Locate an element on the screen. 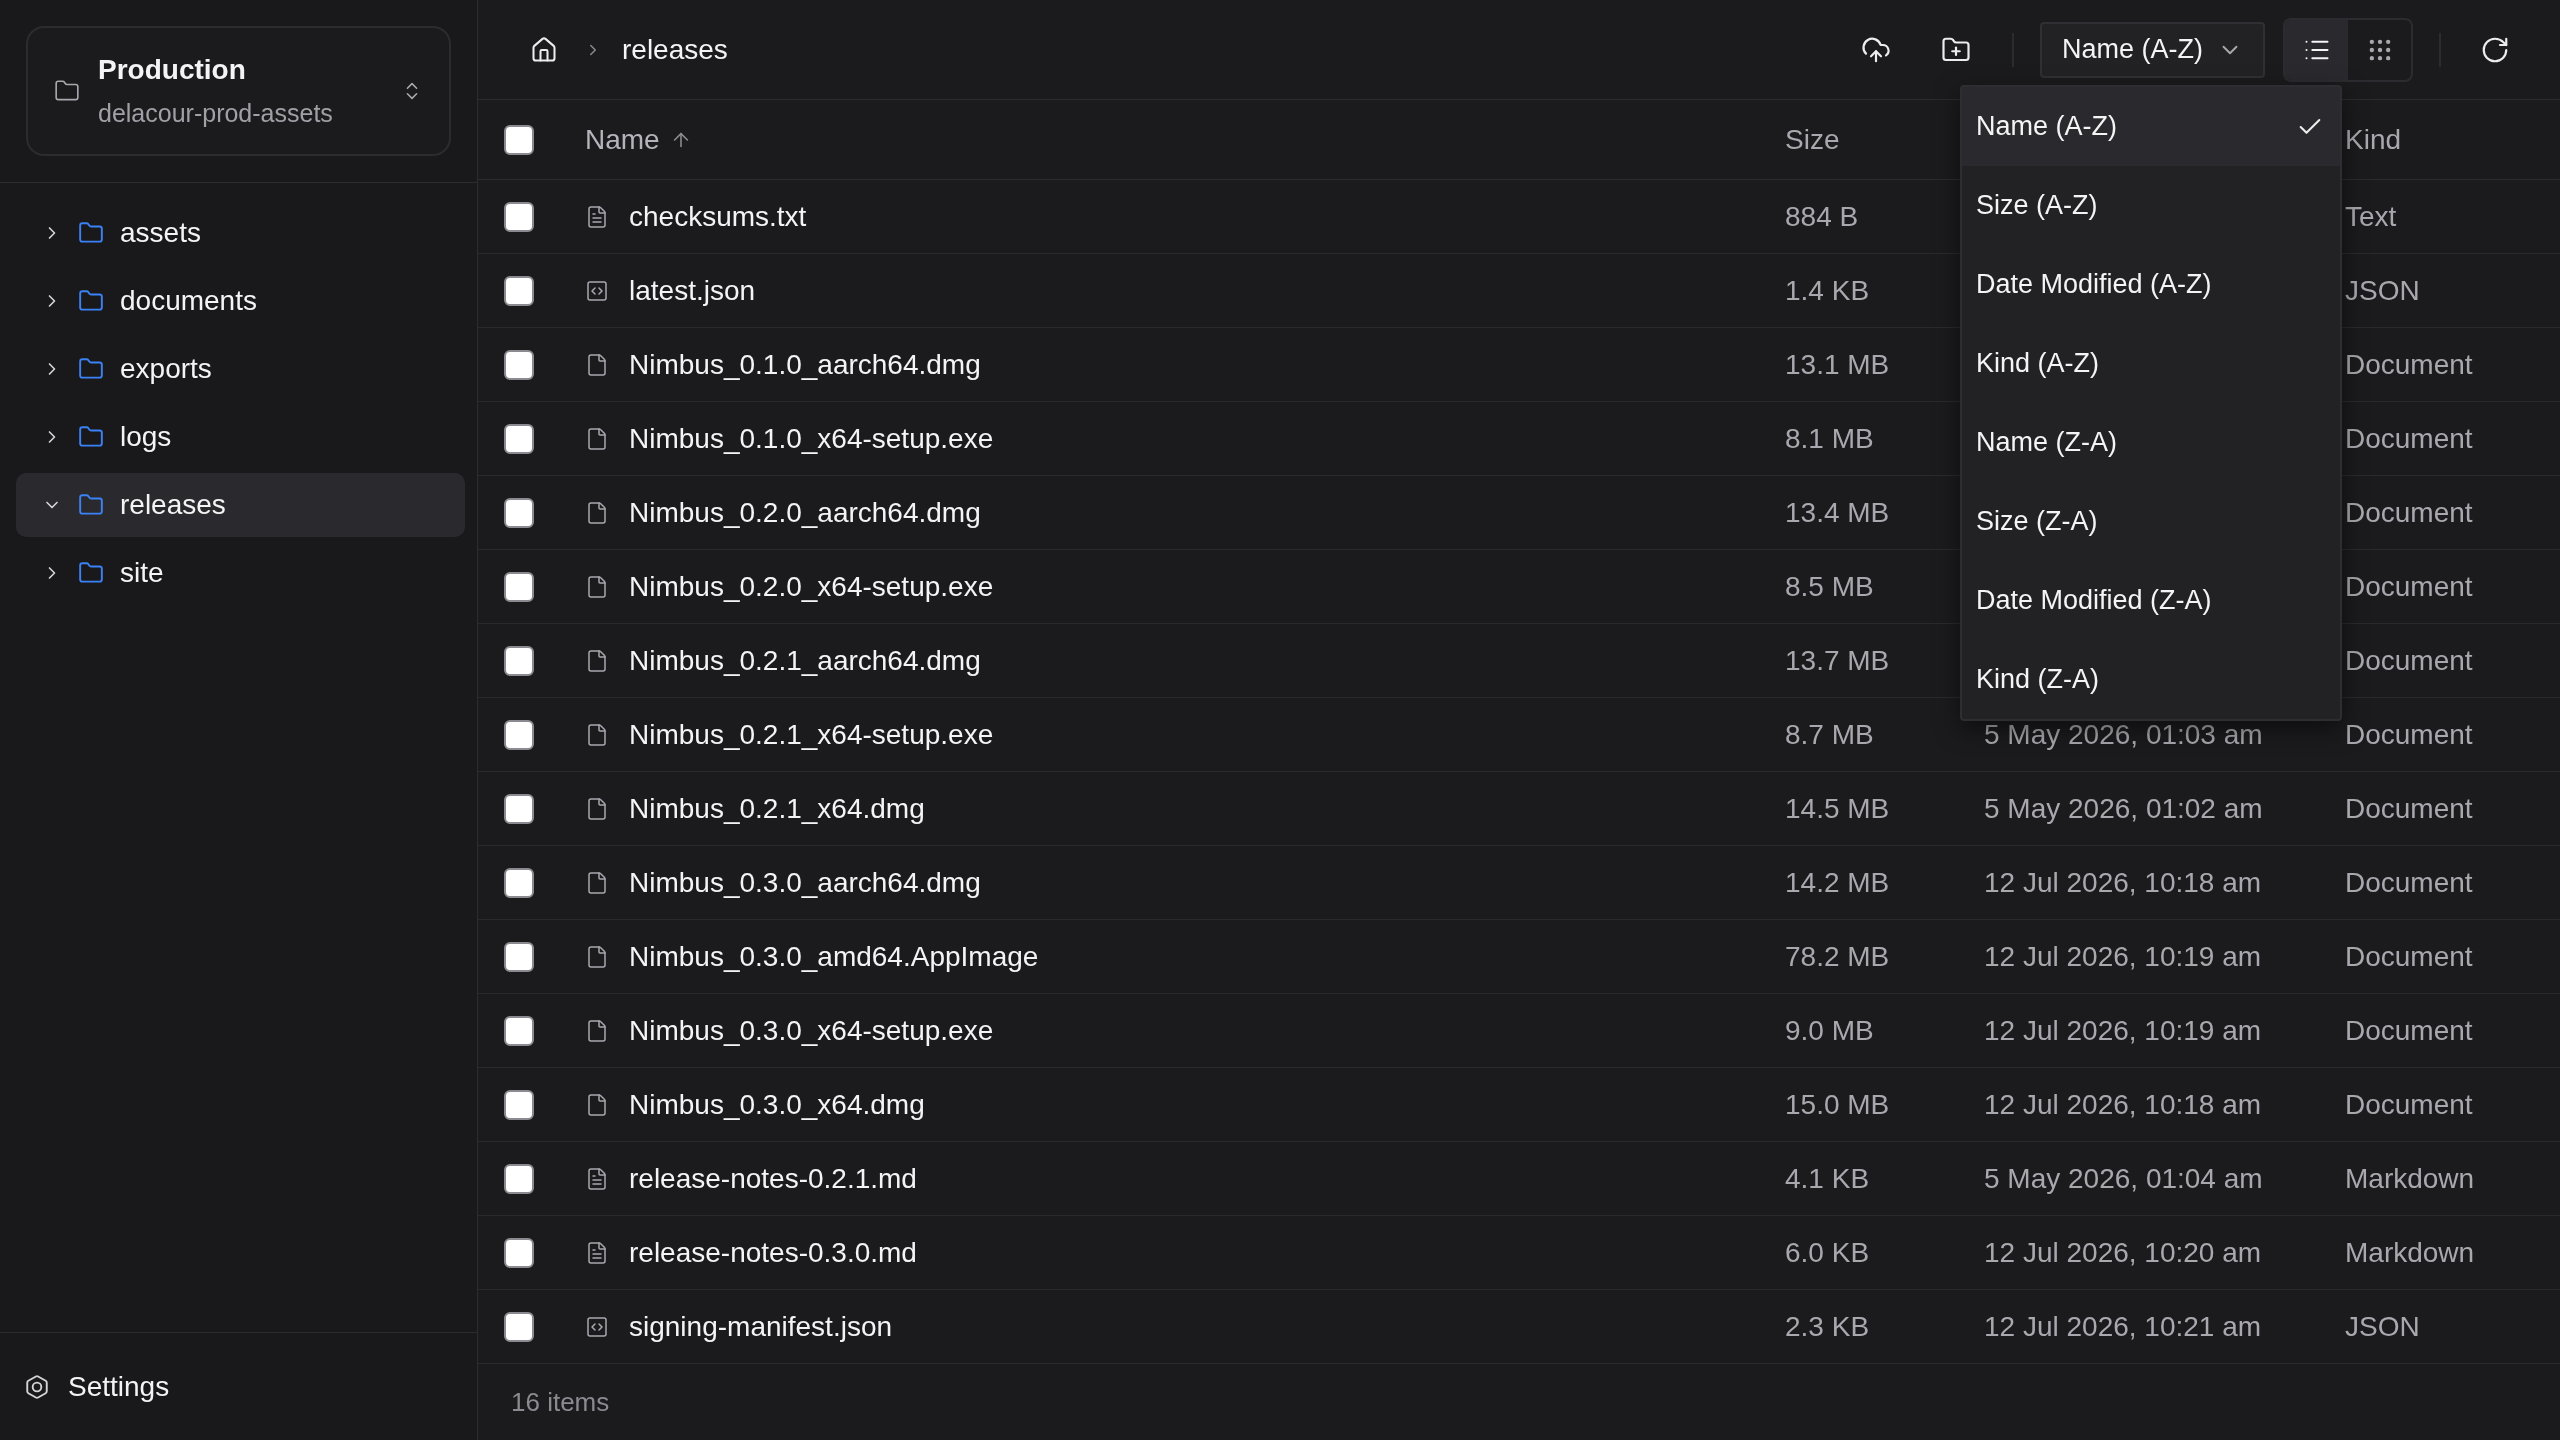 The image size is (2560, 1440). file-size: 8.7 MB is located at coordinates (1829, 734).